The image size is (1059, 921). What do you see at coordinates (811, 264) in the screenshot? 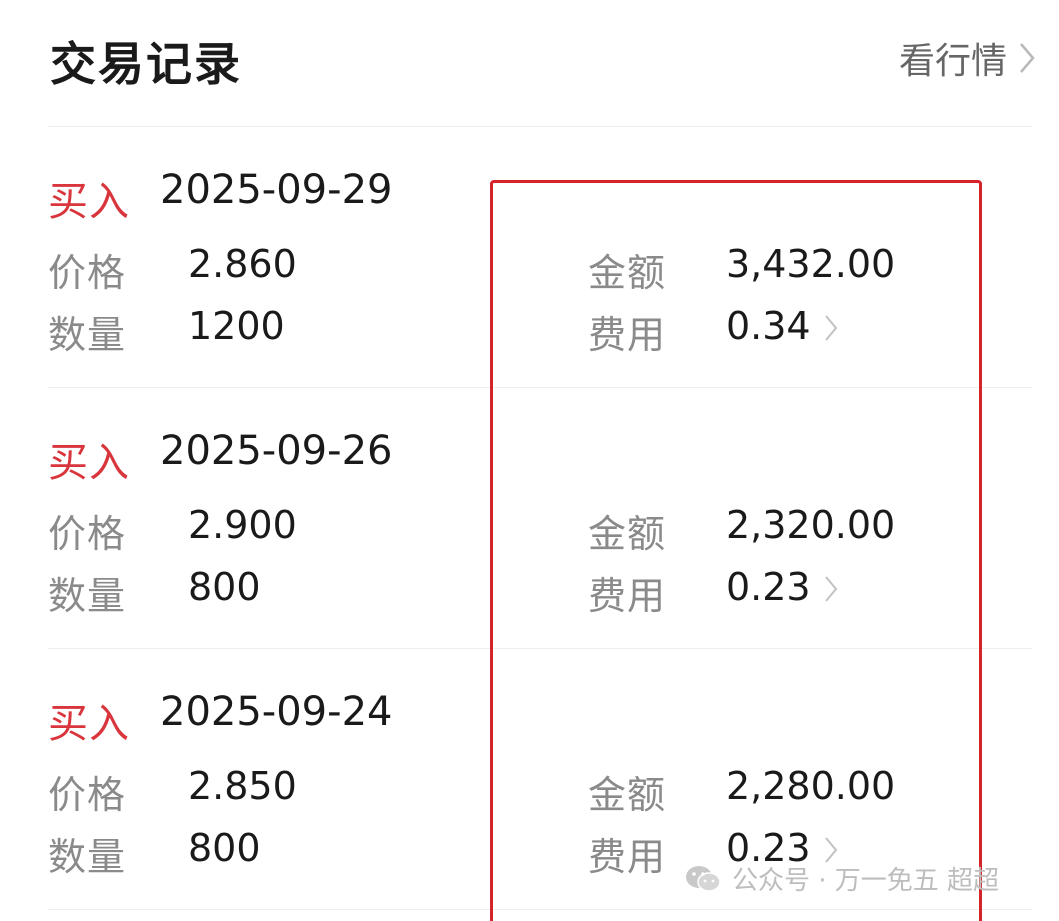
I see `amount-value: 3,432.00` at bounding box center [811, 264].